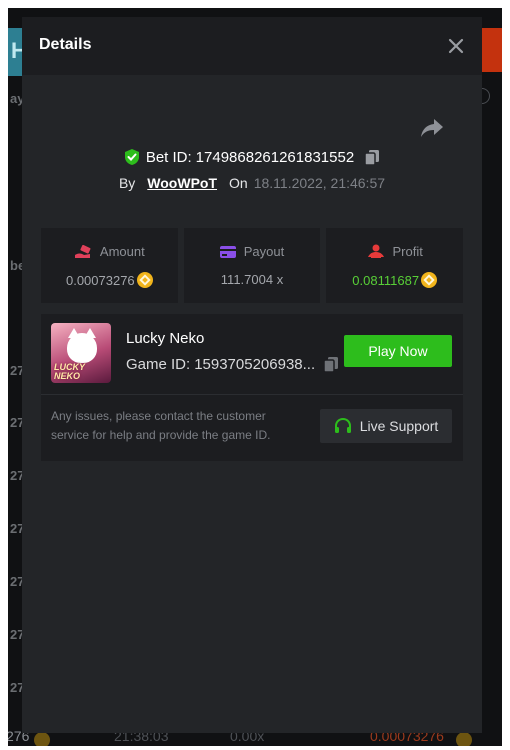 This screenshot has height=750, width=510. Describe the element at coordinates (238, 183) in the screenshot. I see `on-label: On` at that location.